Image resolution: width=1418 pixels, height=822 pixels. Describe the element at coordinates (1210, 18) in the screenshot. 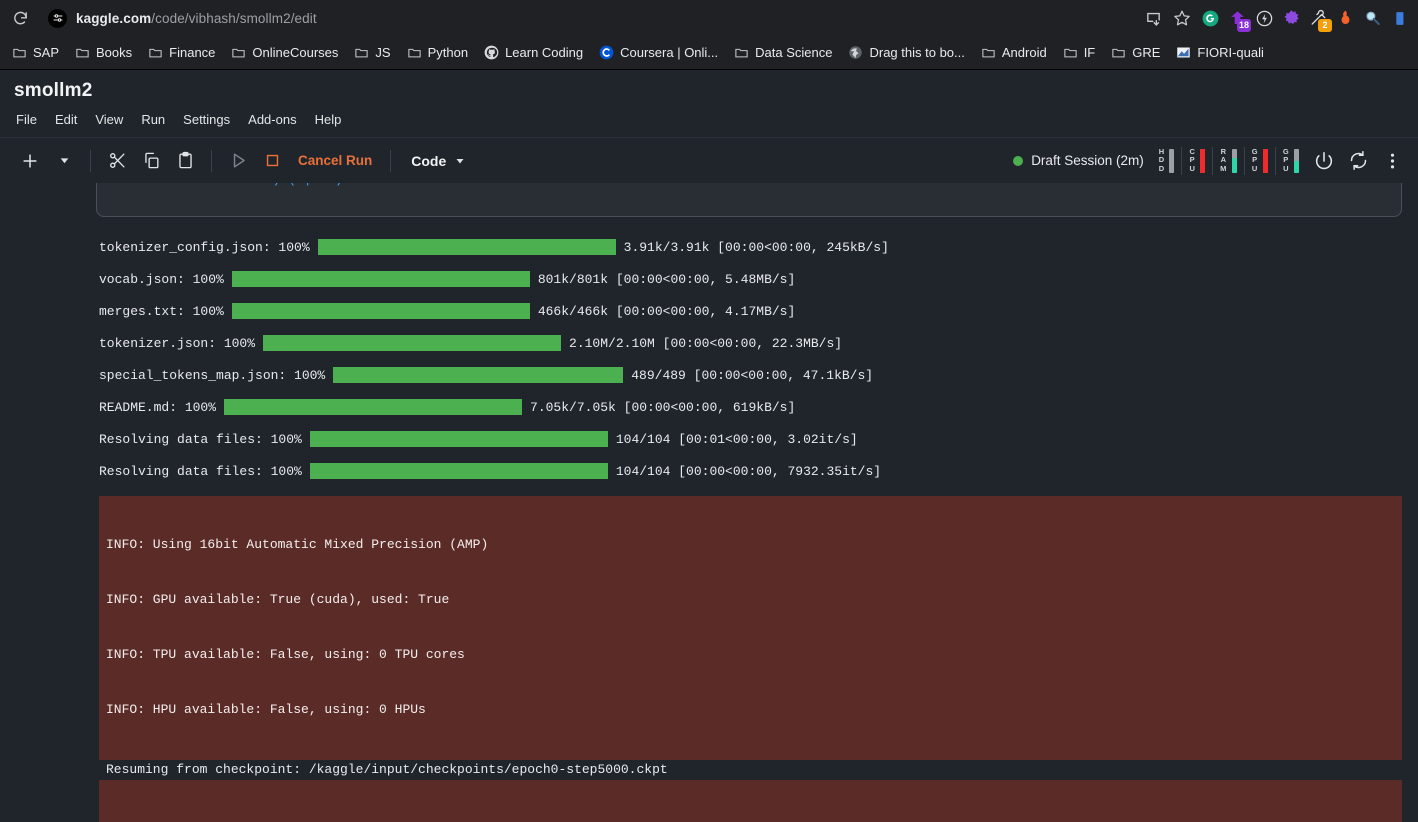

I see `grammarly-extension-icon` at that location.